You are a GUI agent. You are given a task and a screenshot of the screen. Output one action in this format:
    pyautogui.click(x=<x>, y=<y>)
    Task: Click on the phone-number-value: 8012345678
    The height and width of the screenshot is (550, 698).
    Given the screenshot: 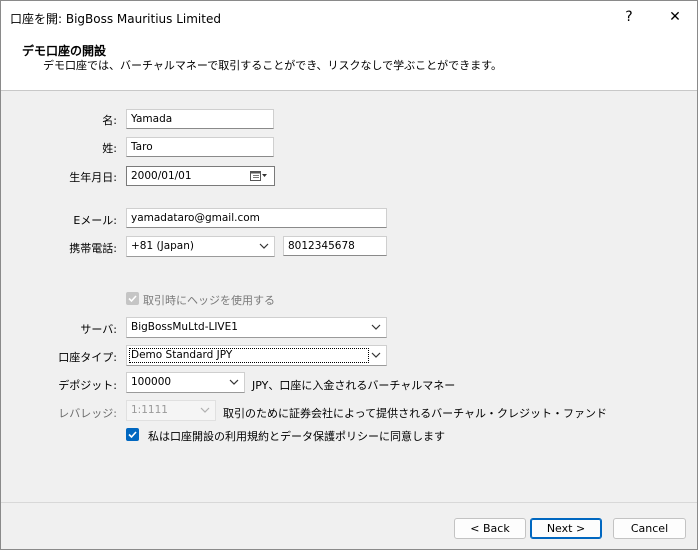 What is the action you would take?
    pyautogui.click(x=321, y=246)
    